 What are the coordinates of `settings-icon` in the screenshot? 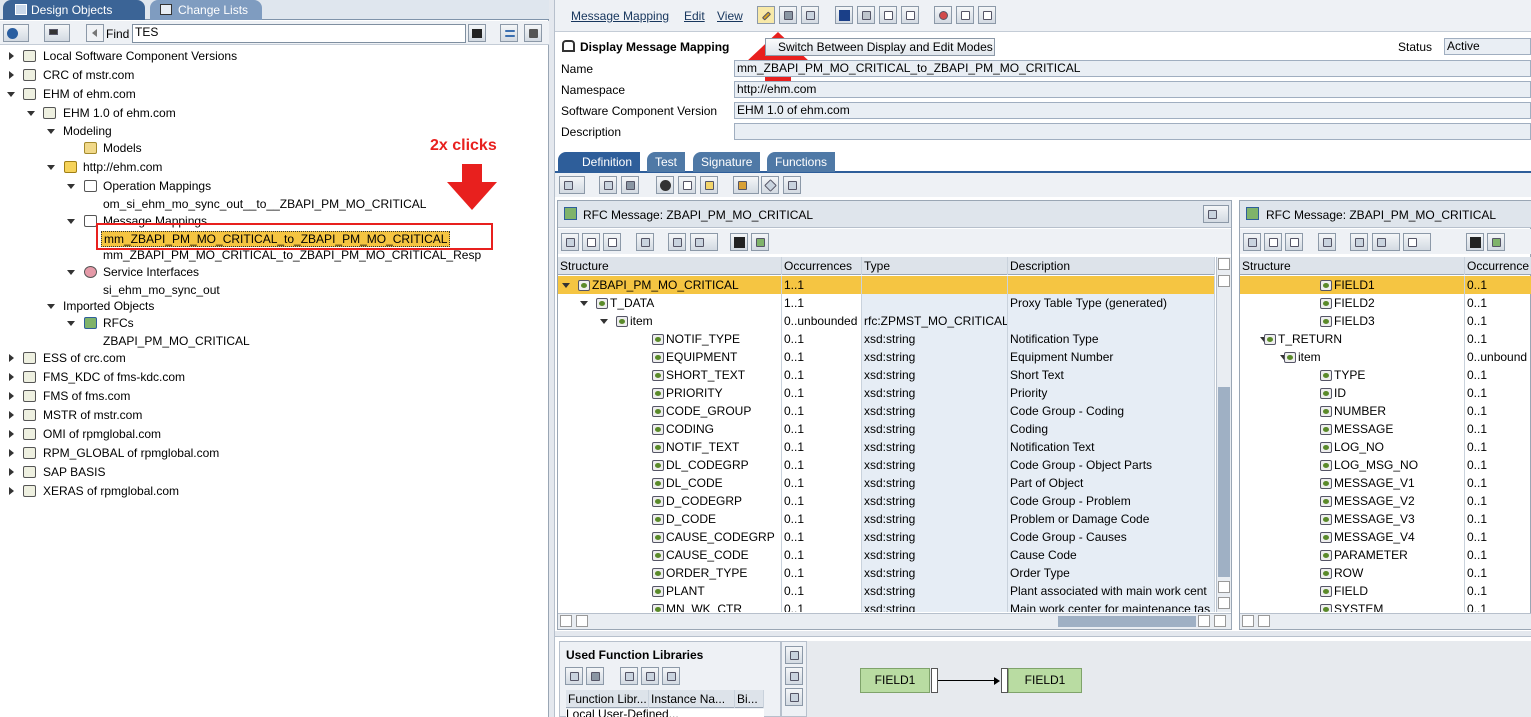 It's located at (665, 185).